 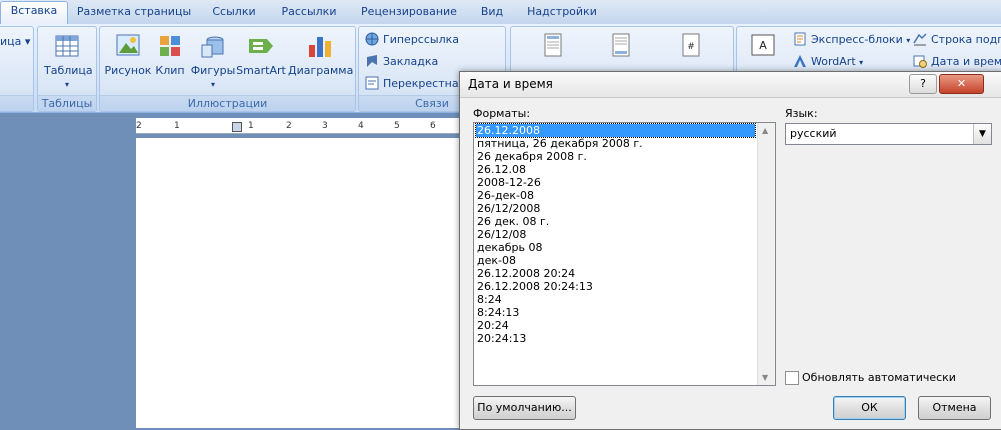 What do you see at coordinates (134, 13) in the screenshot?
I see `tab-page-layout: Разметка страницы` at bounding box center [134, 13].